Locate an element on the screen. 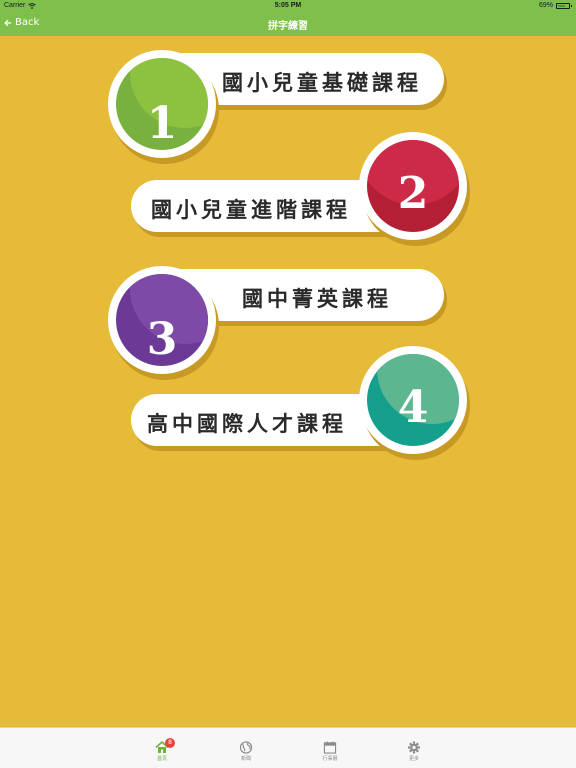 The width and height of the screenshot is (576, 768). battery-icon is located at coordinates (564, 5).